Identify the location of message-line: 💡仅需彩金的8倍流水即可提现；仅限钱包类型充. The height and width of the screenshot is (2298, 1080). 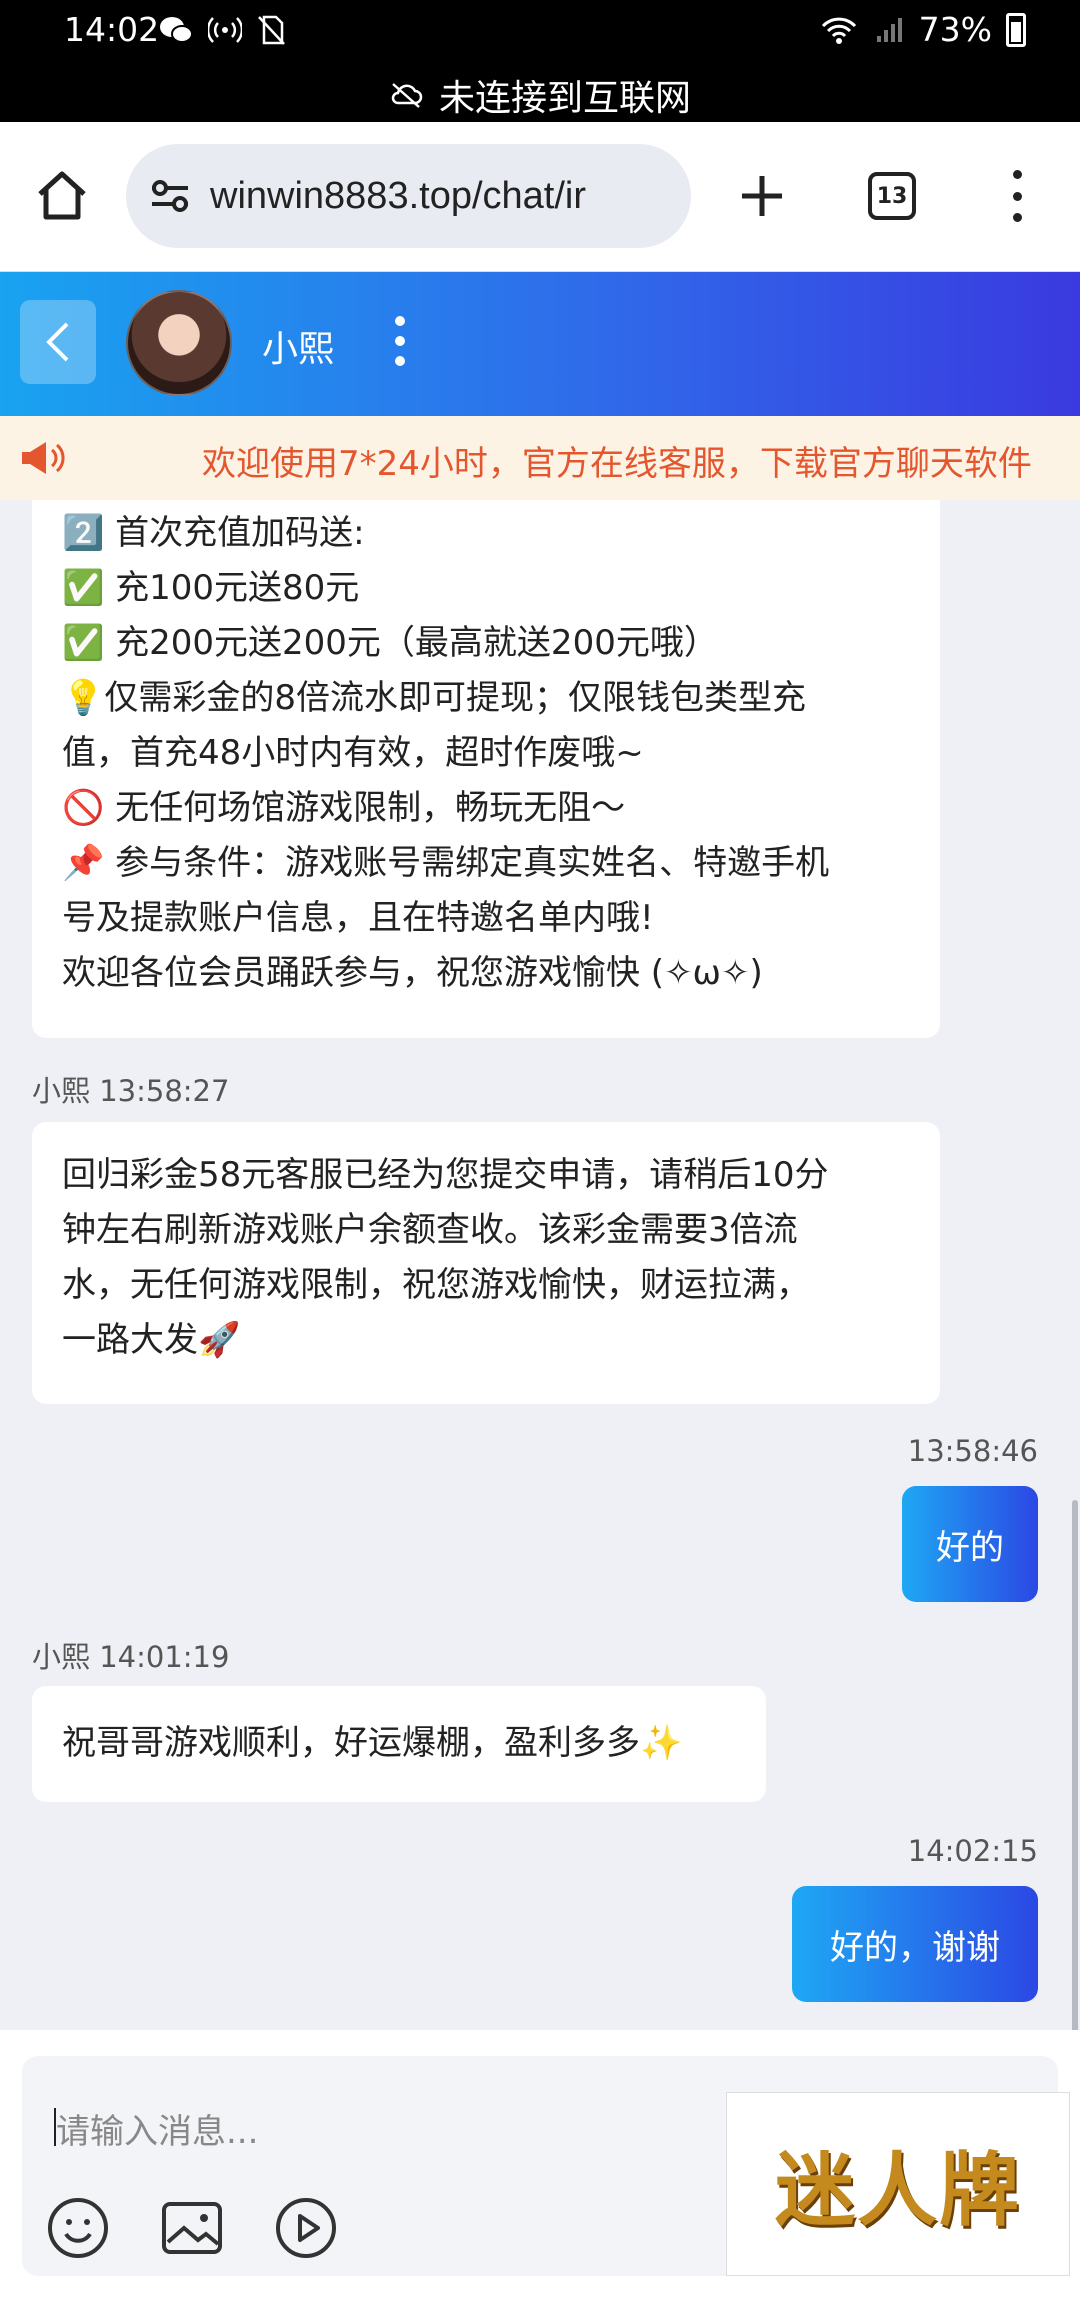
(434, 698).